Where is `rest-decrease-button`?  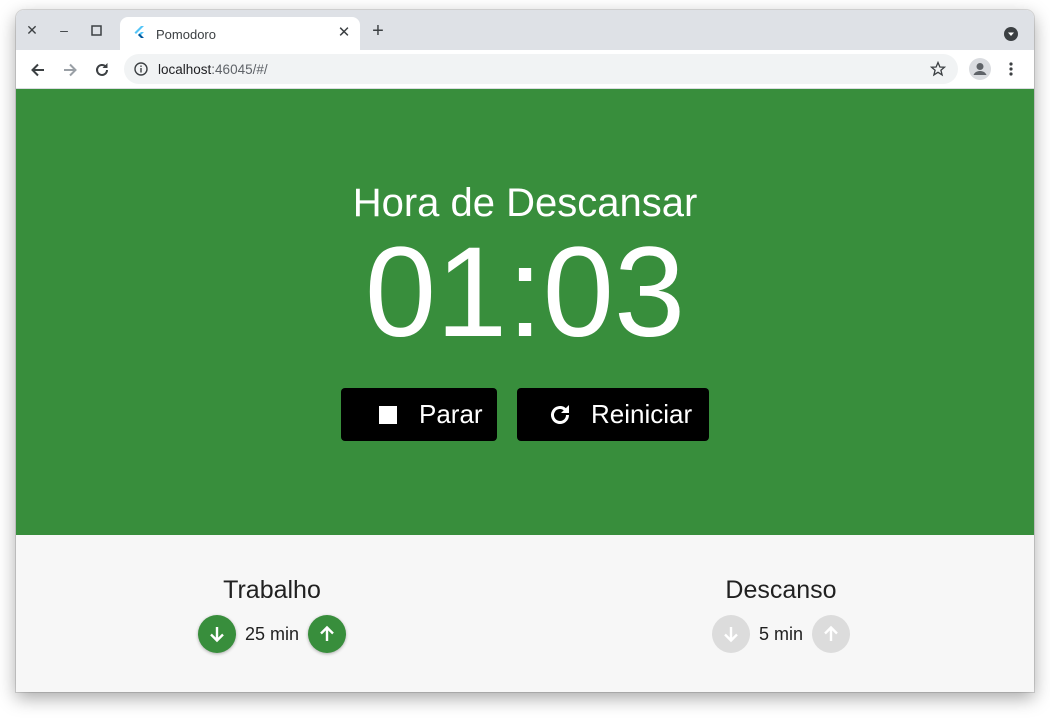 rest-decrease-button is located at coordinates (730, 634).